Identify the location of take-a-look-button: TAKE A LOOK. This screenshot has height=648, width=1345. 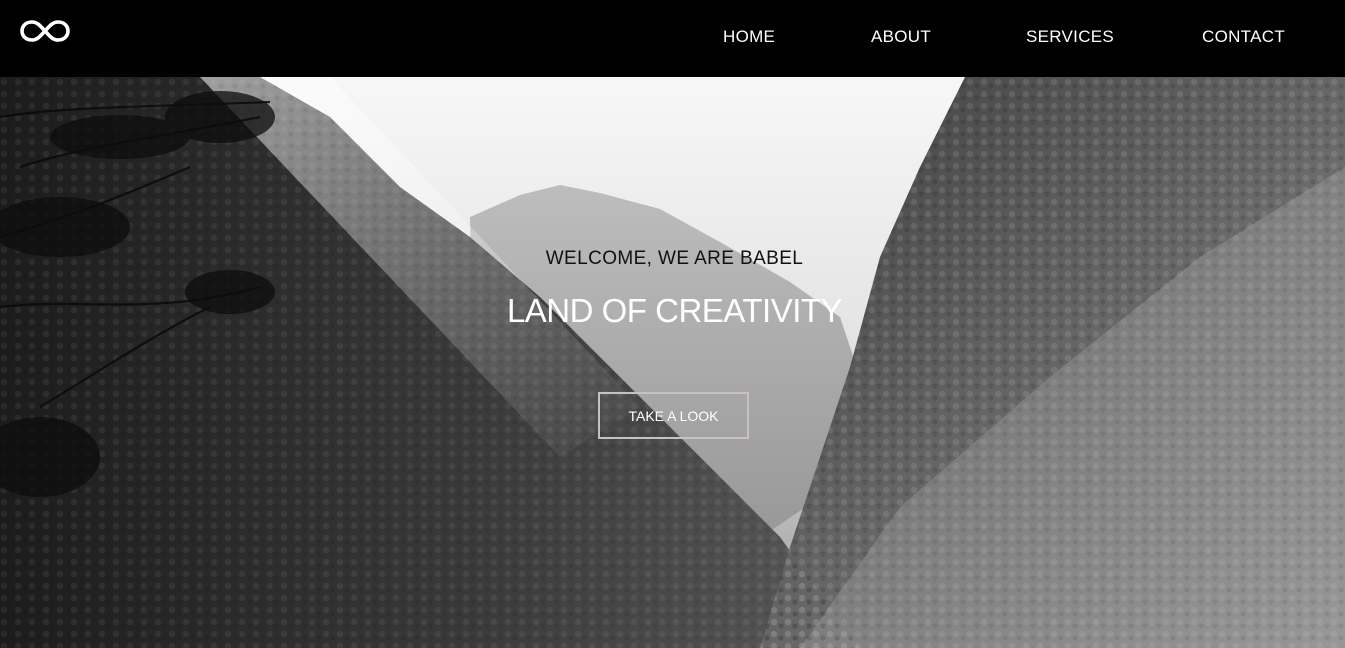
(673, 415).